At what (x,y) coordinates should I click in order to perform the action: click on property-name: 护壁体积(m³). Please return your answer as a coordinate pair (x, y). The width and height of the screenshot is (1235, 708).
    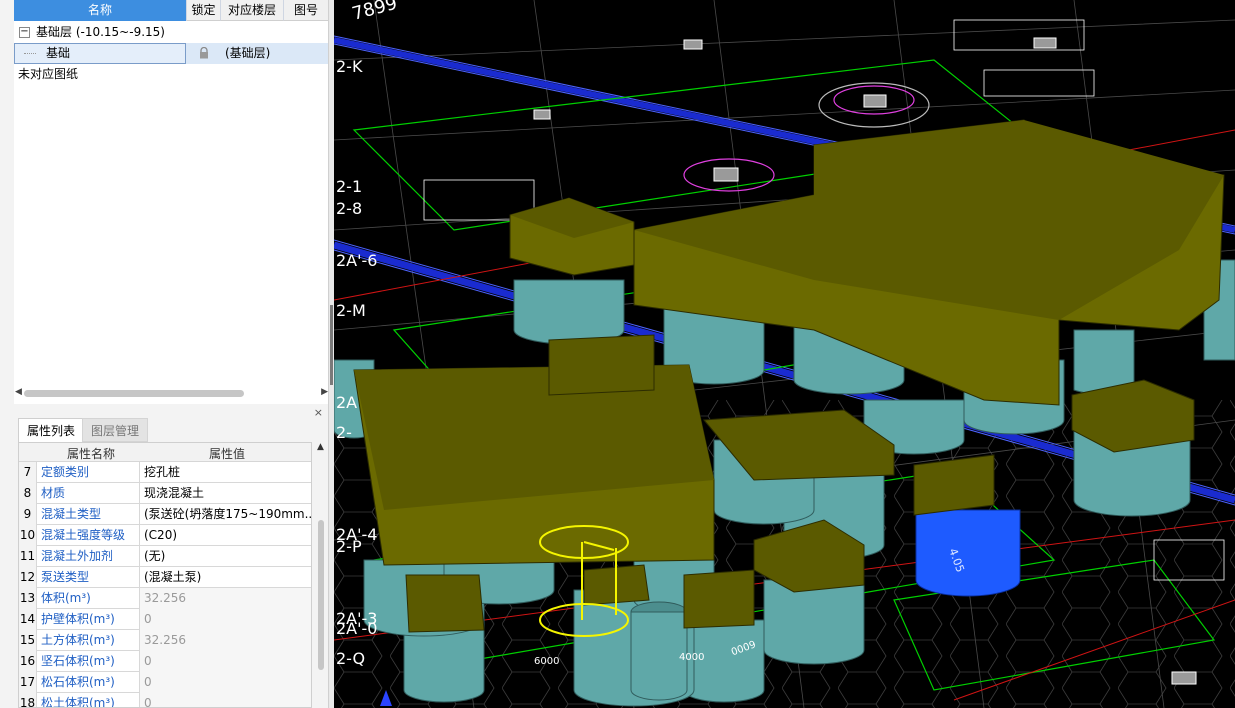
    Looking at the image, I should click on (88, 619).